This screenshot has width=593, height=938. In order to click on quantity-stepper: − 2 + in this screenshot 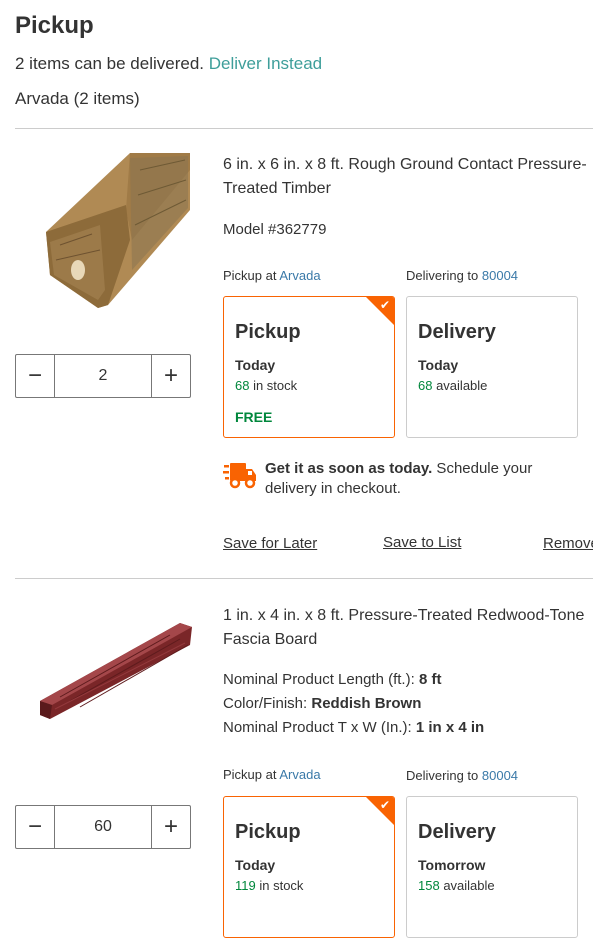, I will do `click(103, 376)`.